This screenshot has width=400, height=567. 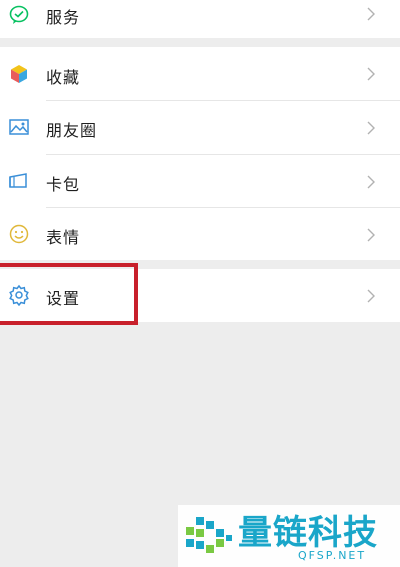 I want to click on watermark: 量链科技 QFSP.NET, so click(x=289, y=536).